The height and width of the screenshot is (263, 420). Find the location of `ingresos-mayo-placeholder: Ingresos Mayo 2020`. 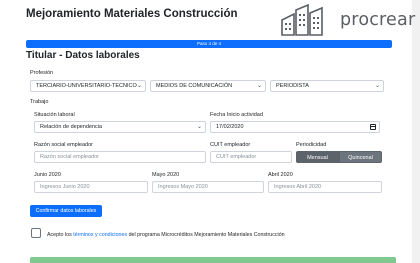

ingresos-mayo-placeholder: Ingresos Mayo 2020 is located at coordinates (183, 187).